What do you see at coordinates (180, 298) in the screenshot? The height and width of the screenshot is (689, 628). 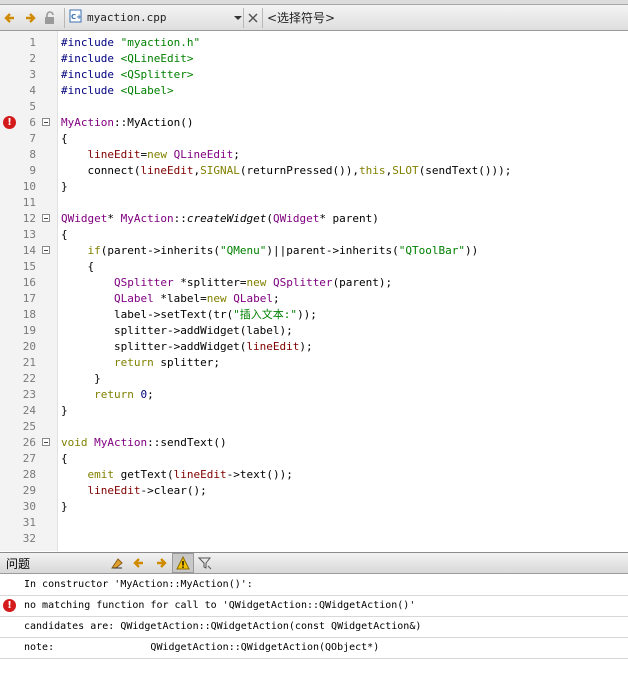 I see `code-token: *label=` at bounding box center [180, 298].